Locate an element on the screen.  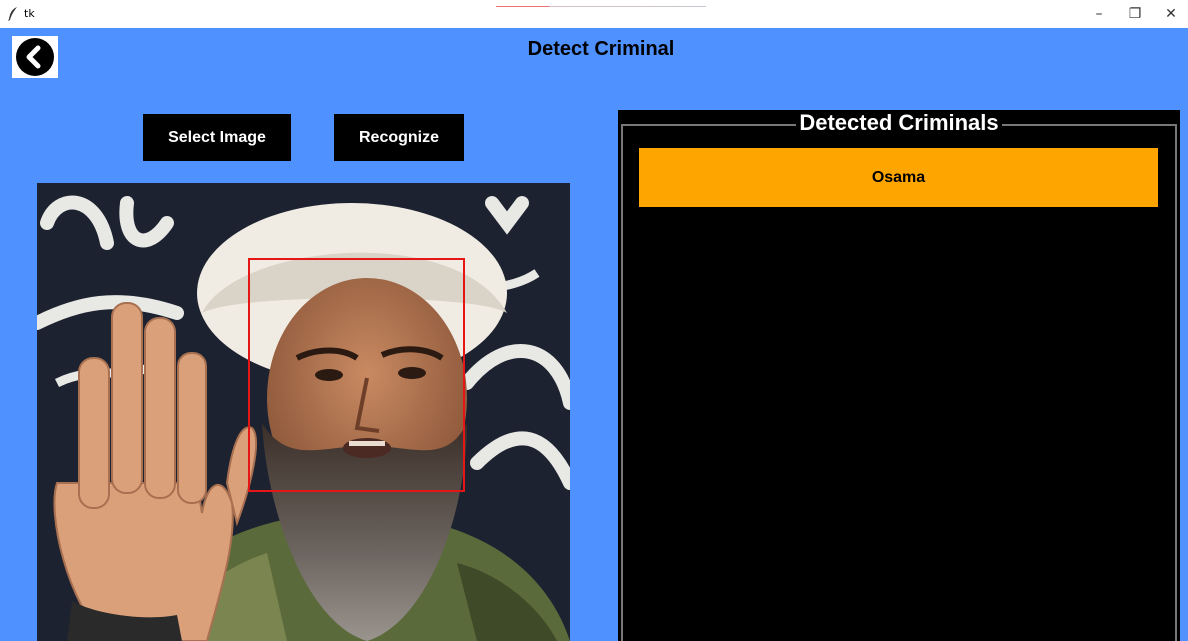
close-button: ✕ is located at coordinates (1170, 14).